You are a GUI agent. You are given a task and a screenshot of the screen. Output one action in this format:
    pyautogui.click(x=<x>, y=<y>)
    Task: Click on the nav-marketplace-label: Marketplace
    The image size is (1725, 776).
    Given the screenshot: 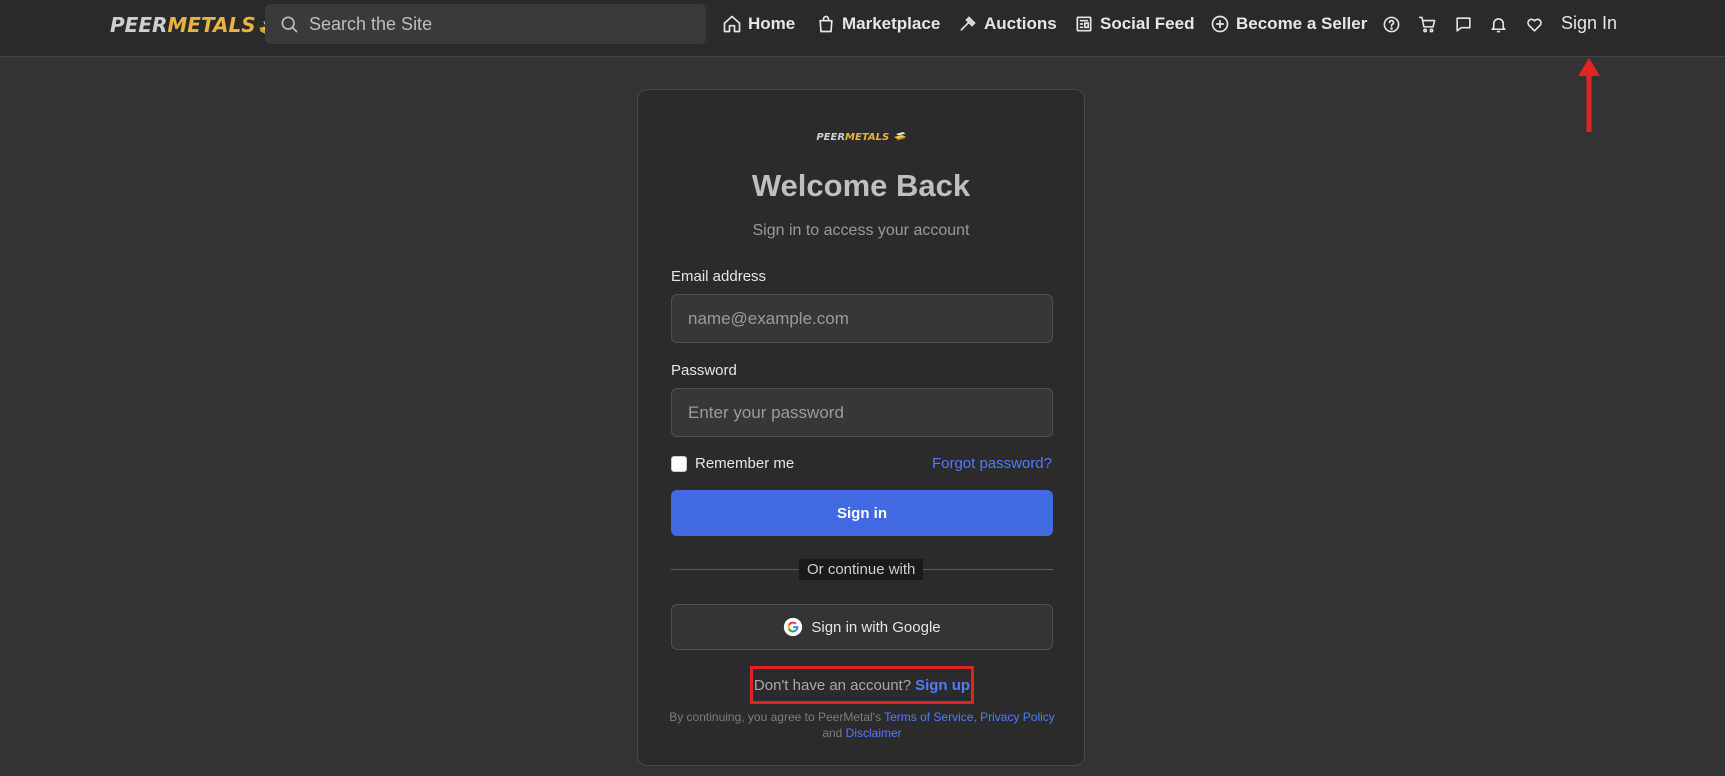 What is the action you would take?
    pyautogui.click(x=891, y=23)
    